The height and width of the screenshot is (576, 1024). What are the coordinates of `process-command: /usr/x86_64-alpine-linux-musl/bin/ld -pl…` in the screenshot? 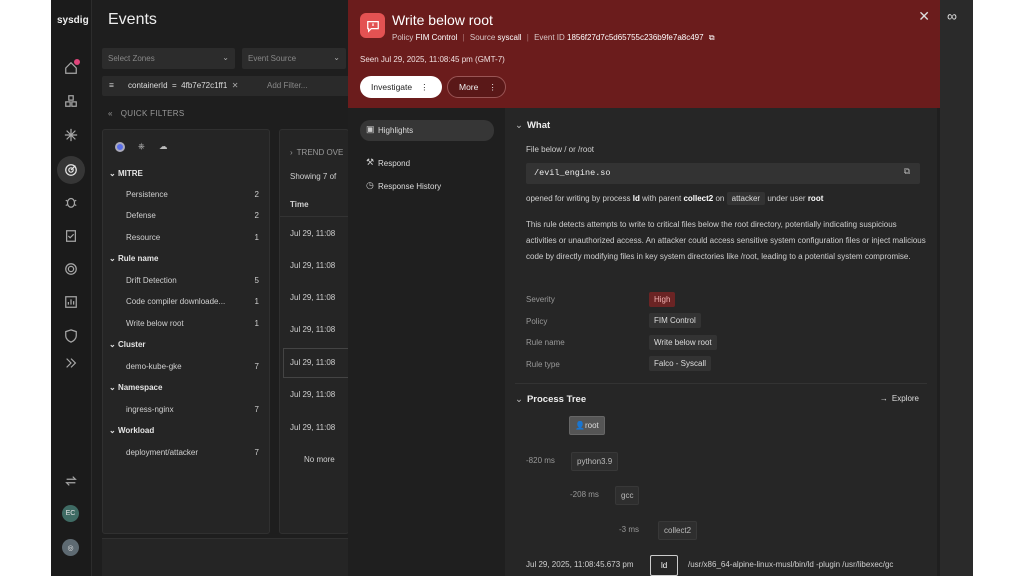 It's located at (791, 564).